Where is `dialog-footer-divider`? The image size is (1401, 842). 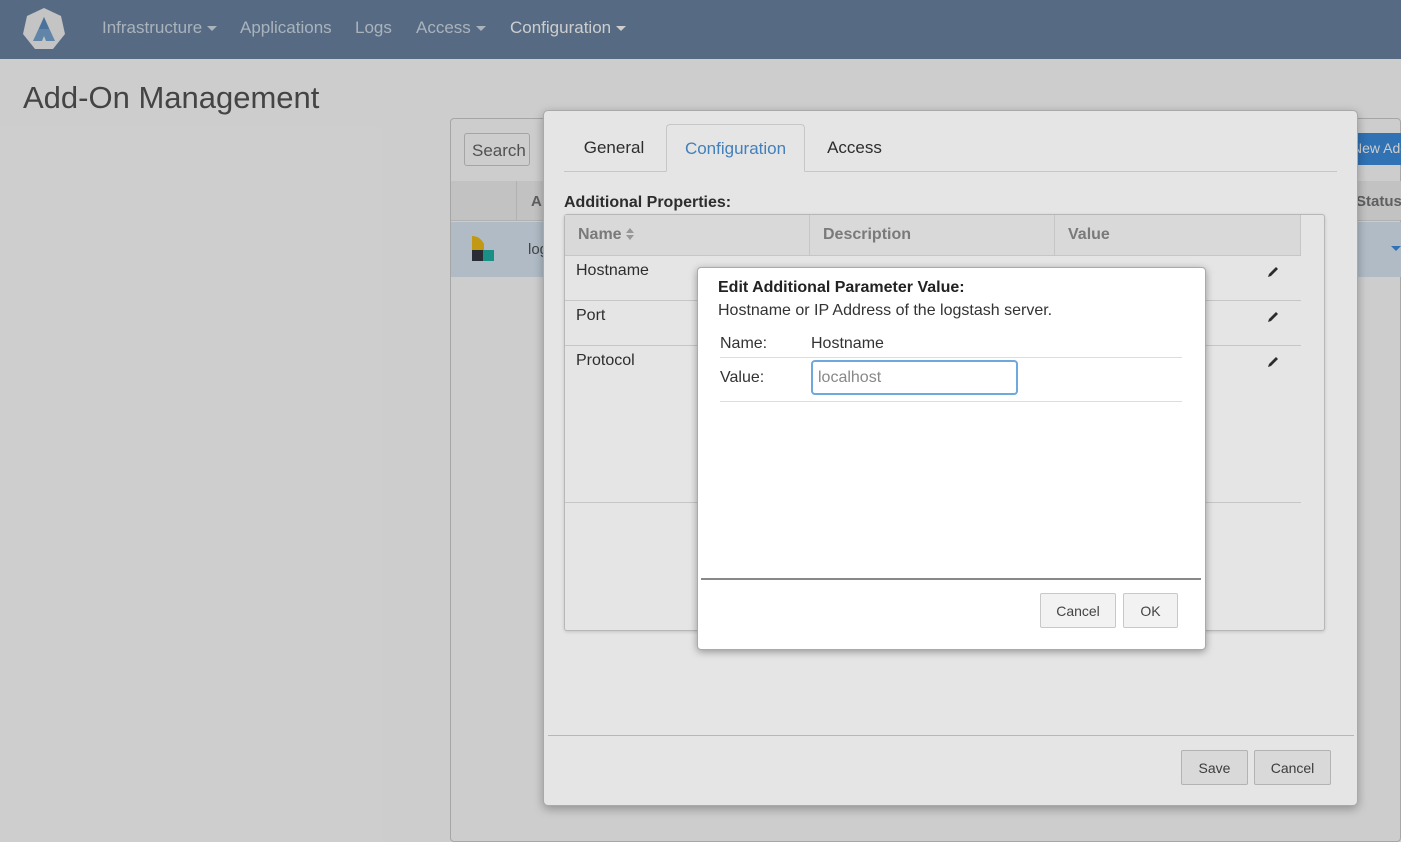 dialog-footer-divider is located at coordinates (951, 579).